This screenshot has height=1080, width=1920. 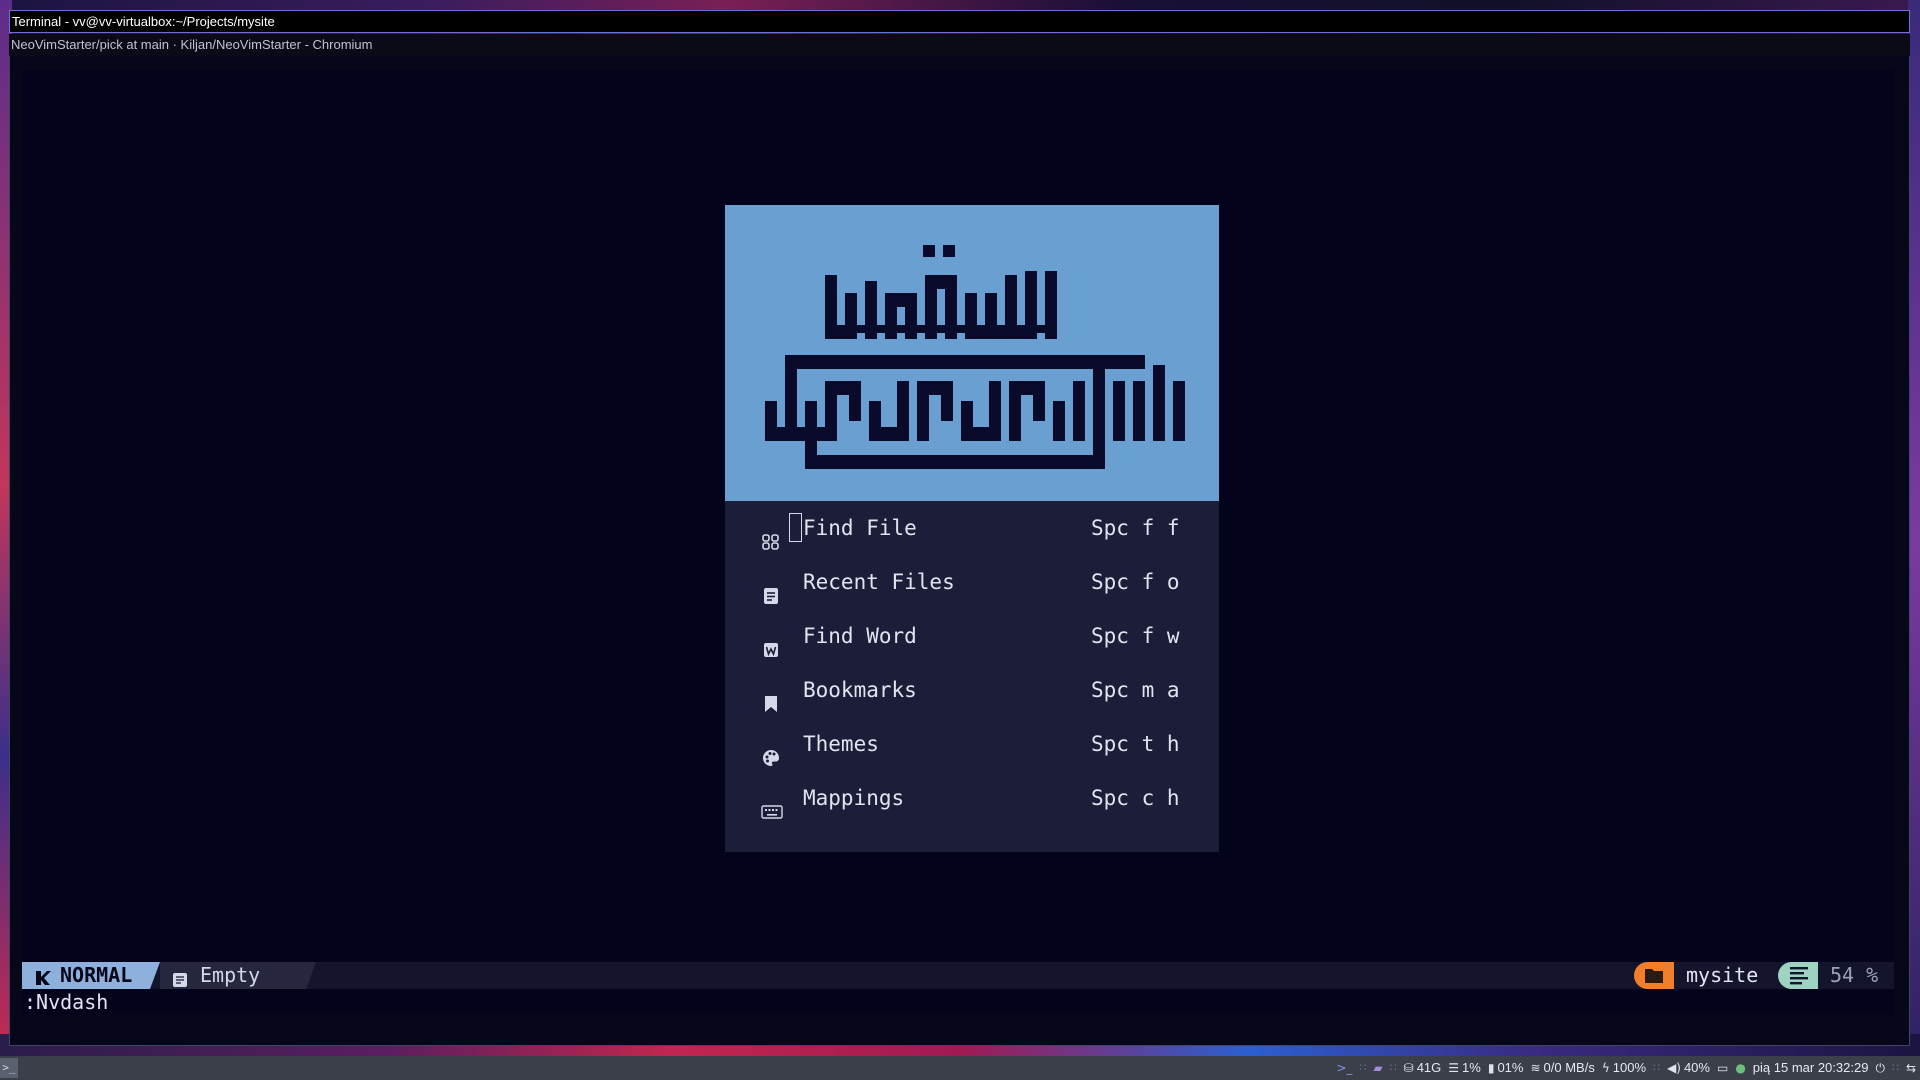 What do you see at coordinates (879, 582) in the screenshot?
I see `dash-item-label: Recent Files` at bounding box center [879, 582].